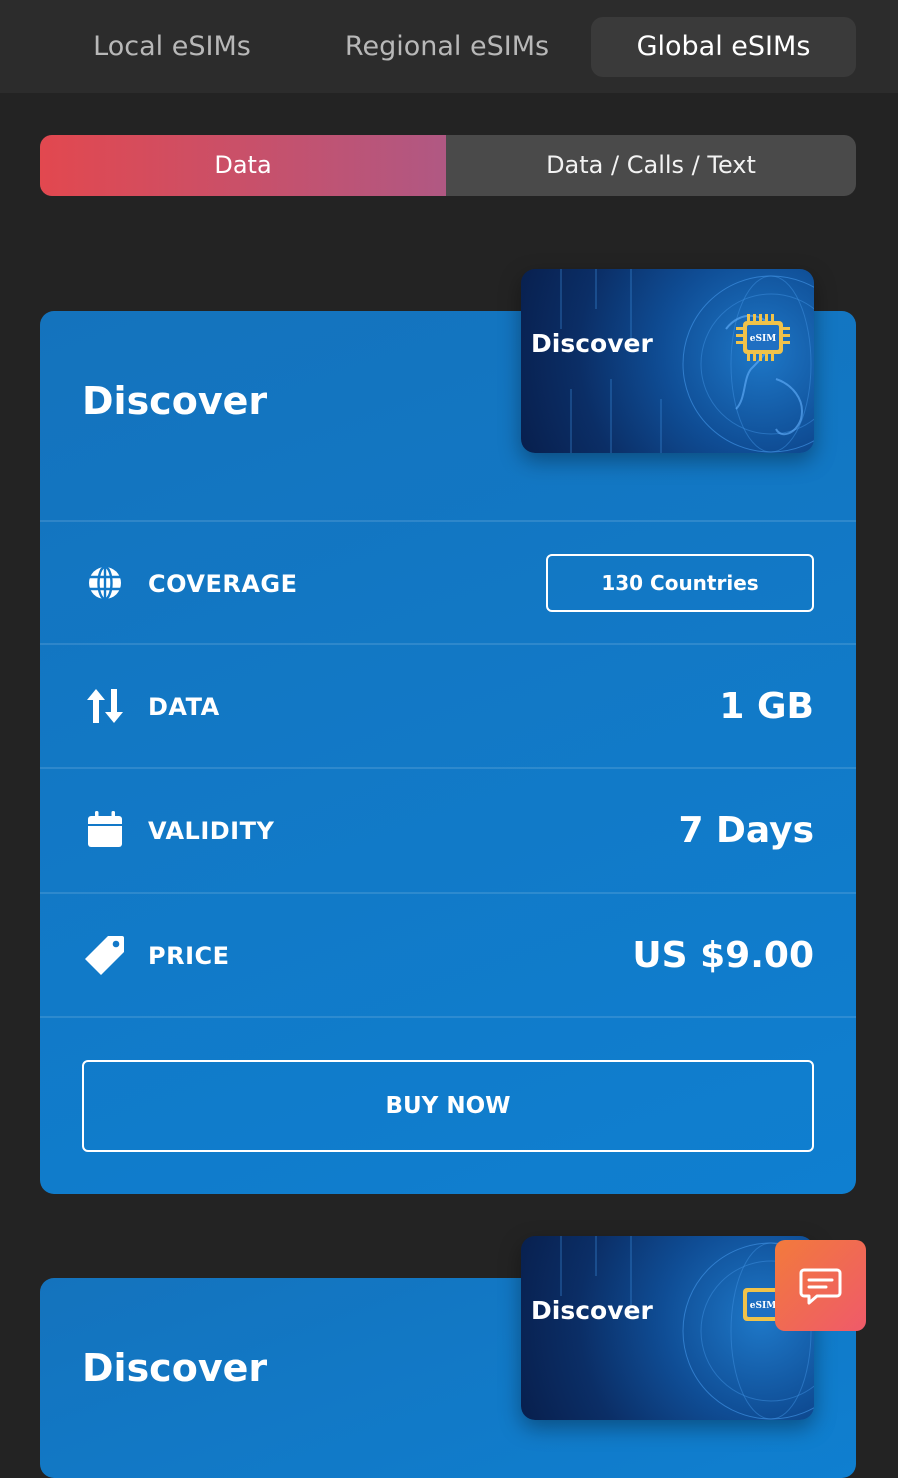 Image resolution: width=898 pixels, height=1478 pixels. I want to click on chat-button, so click(820, 1285).